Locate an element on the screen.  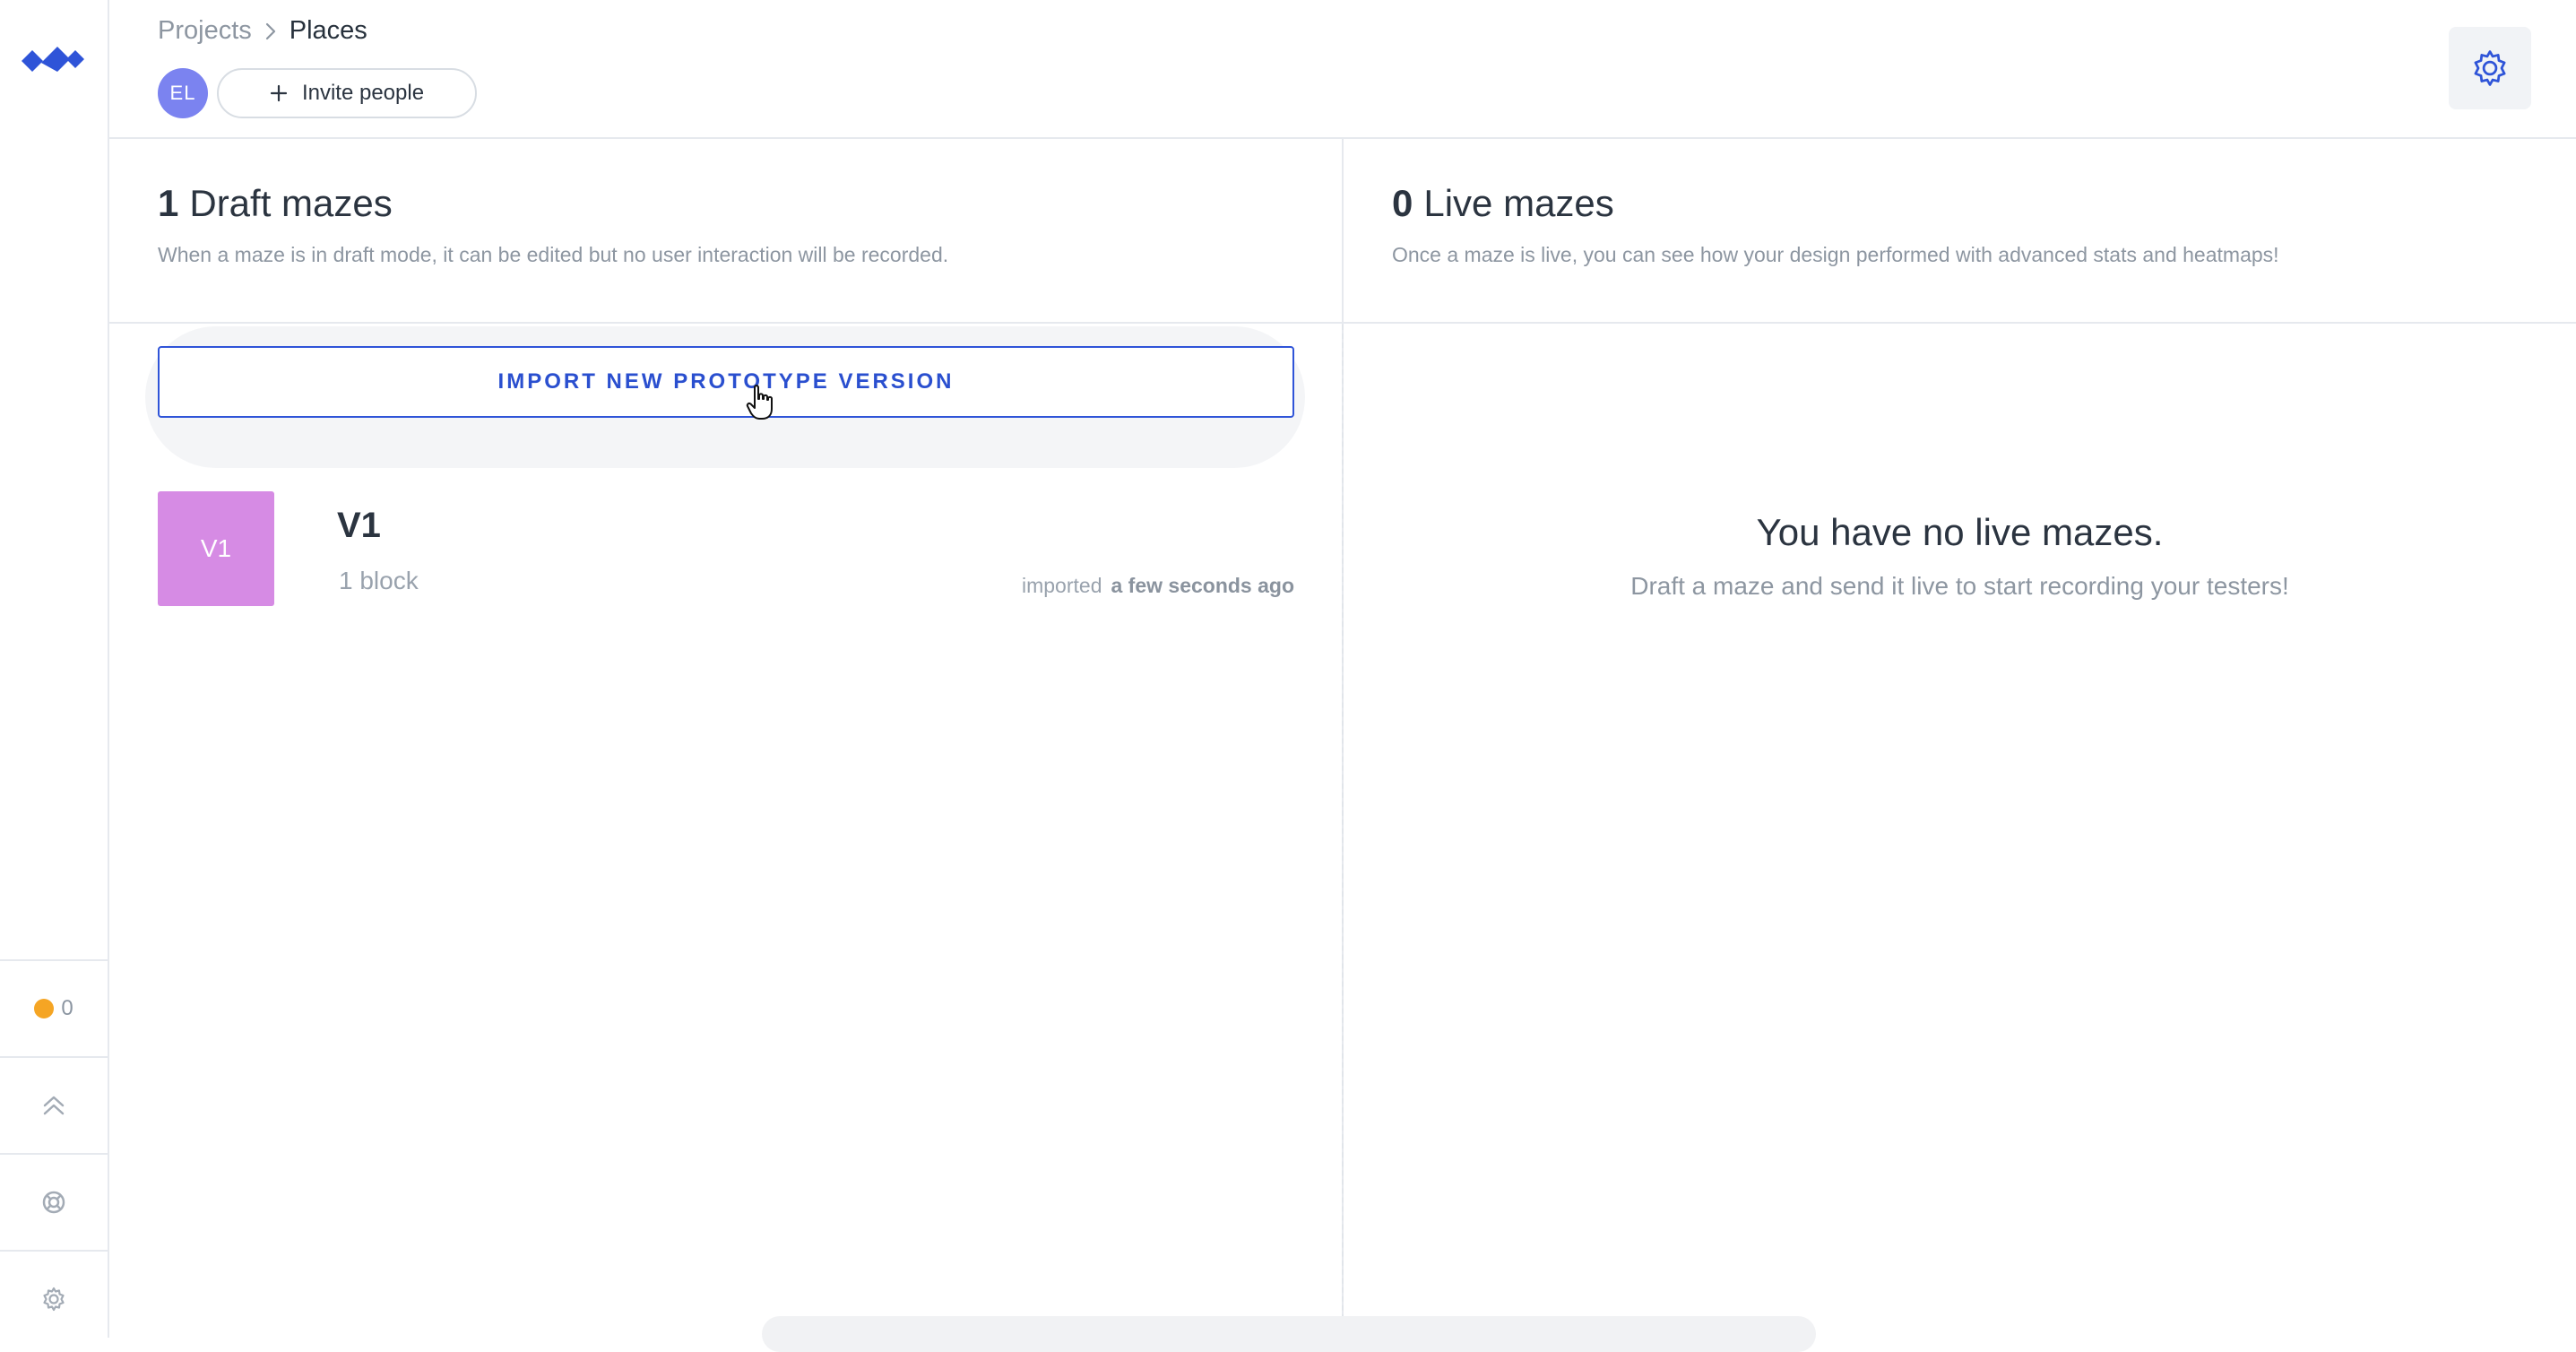
draft-mazes-title: 1 Draft mazes is located at coordinates (275, 203).